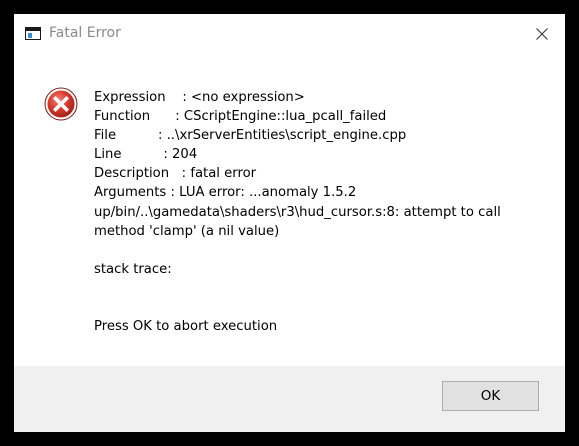 This screenshot has height=446, width=579. Describe the element at coordinates (175, 174) in the screenshot. I see `description-line: Description : fatal error` at that location.